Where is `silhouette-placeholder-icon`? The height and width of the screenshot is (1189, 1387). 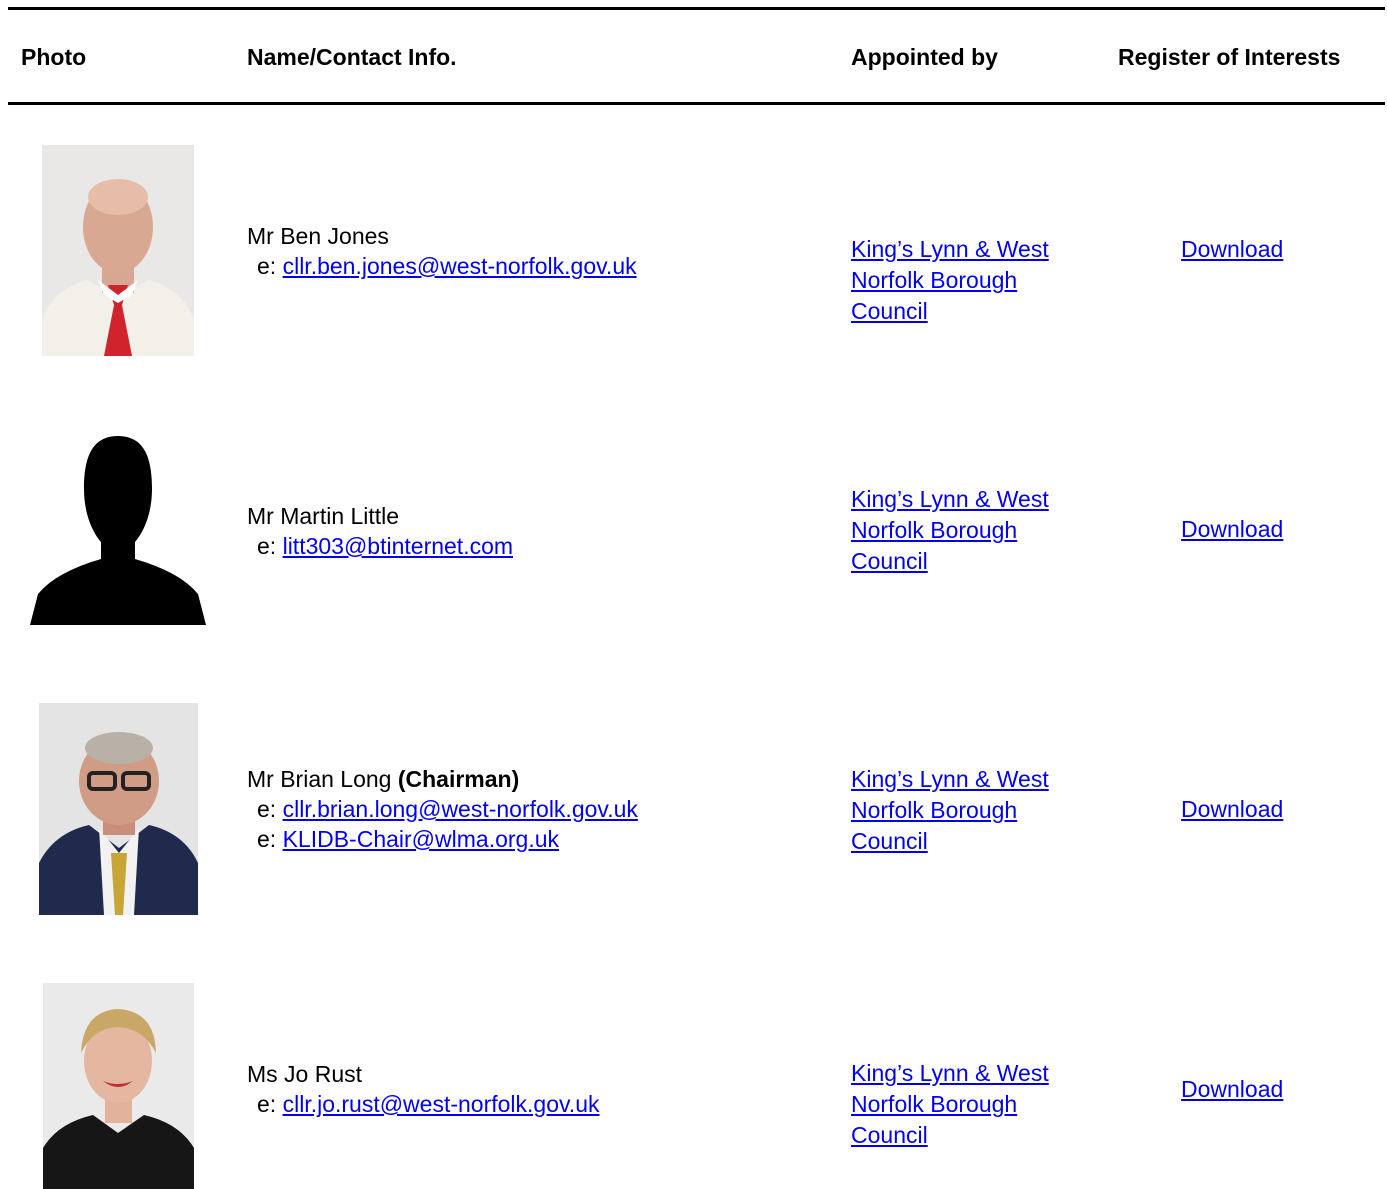 silhouette-placeholder-icon is located at coordinates (118, 530).